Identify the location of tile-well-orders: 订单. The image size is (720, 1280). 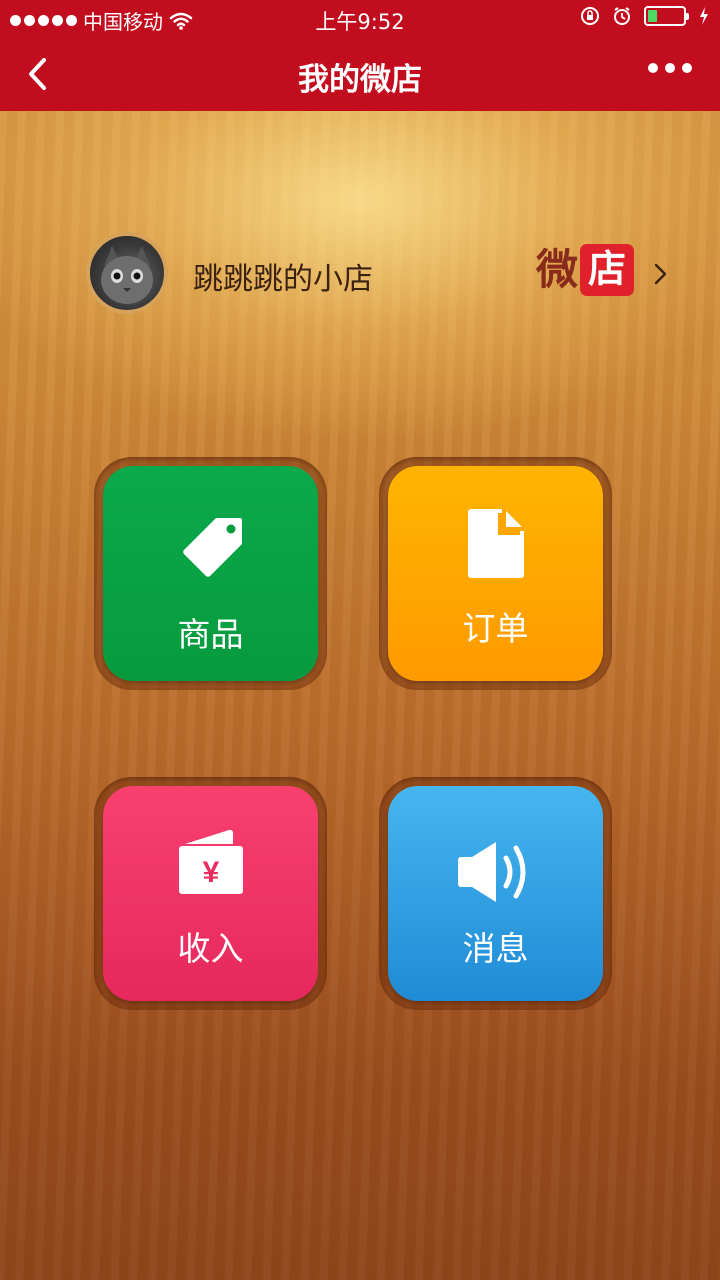
(495, 573).